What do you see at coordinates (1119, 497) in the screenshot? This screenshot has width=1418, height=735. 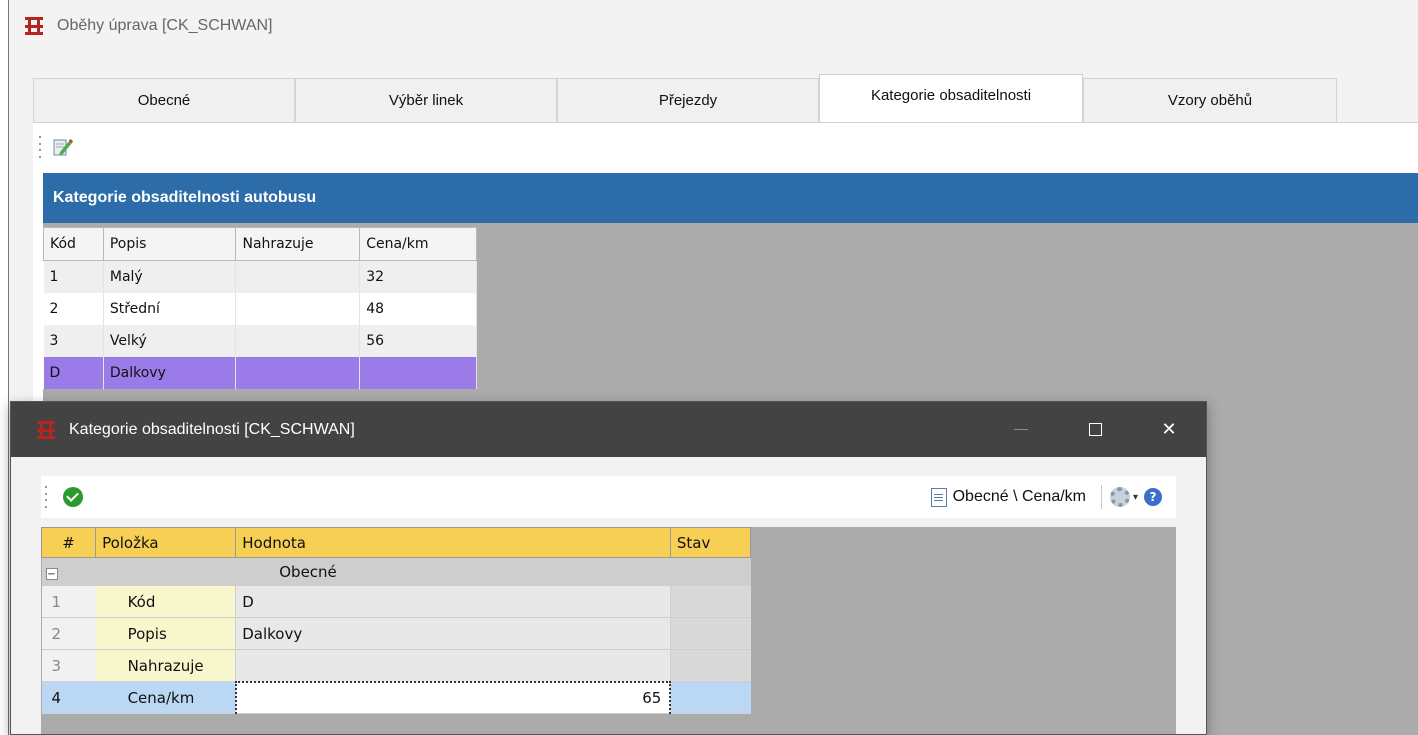 I see `gear-icon` at bounding box center [1119, 497].